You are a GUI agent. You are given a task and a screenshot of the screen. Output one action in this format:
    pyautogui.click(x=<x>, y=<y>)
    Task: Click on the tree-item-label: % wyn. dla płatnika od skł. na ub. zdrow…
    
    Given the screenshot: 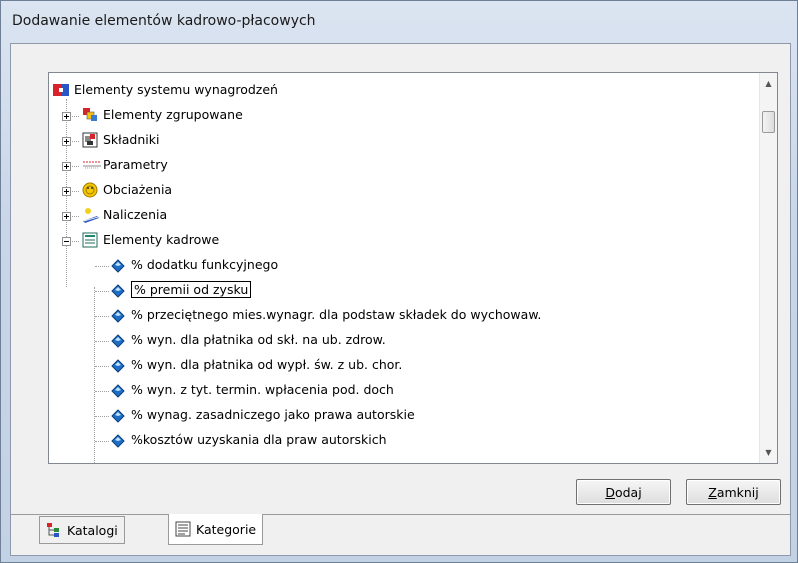 What is the action you would take?
    pyautogui.click(x=258, y=339)
    